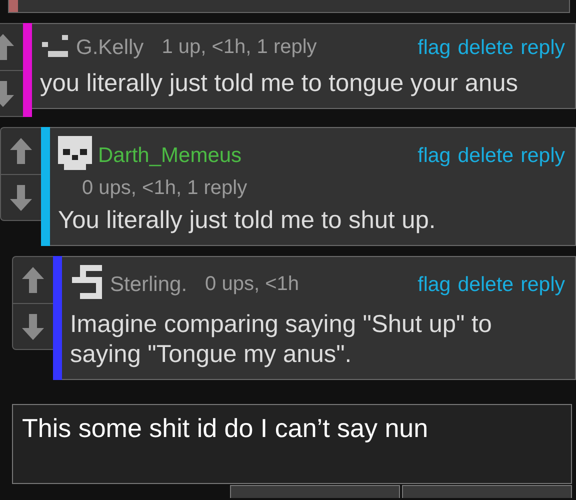  Describe the element at coordinates (149, 284) in the screenshot. I see `username: Sterling.` at that location.